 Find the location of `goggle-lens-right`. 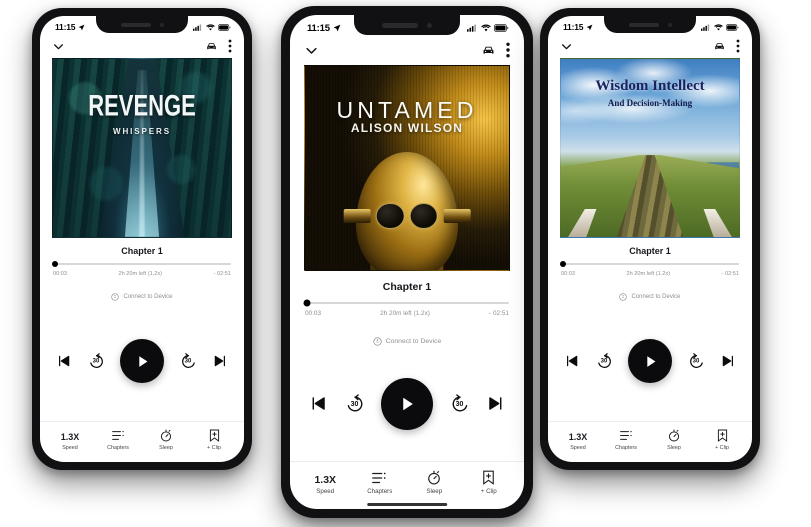

goggle-lens-right is located at coordinates (423, 216).